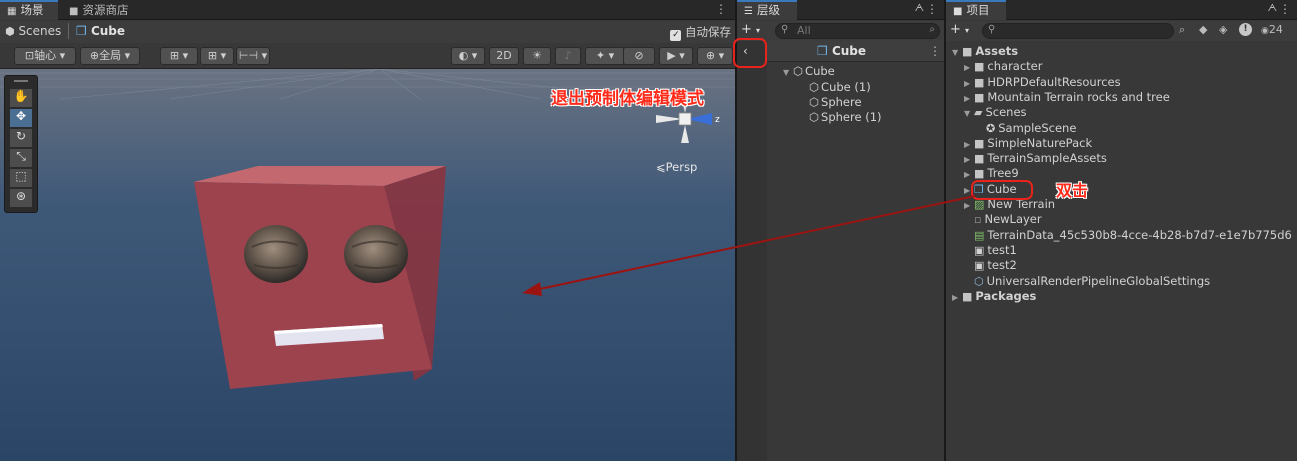 Image resolution: width=1297 pixels, height=461 pixels. What do you see at coordinates (990, 250) in the screenshot?
I see `project-item: ▣ test1` at bounding box center [990, 250].